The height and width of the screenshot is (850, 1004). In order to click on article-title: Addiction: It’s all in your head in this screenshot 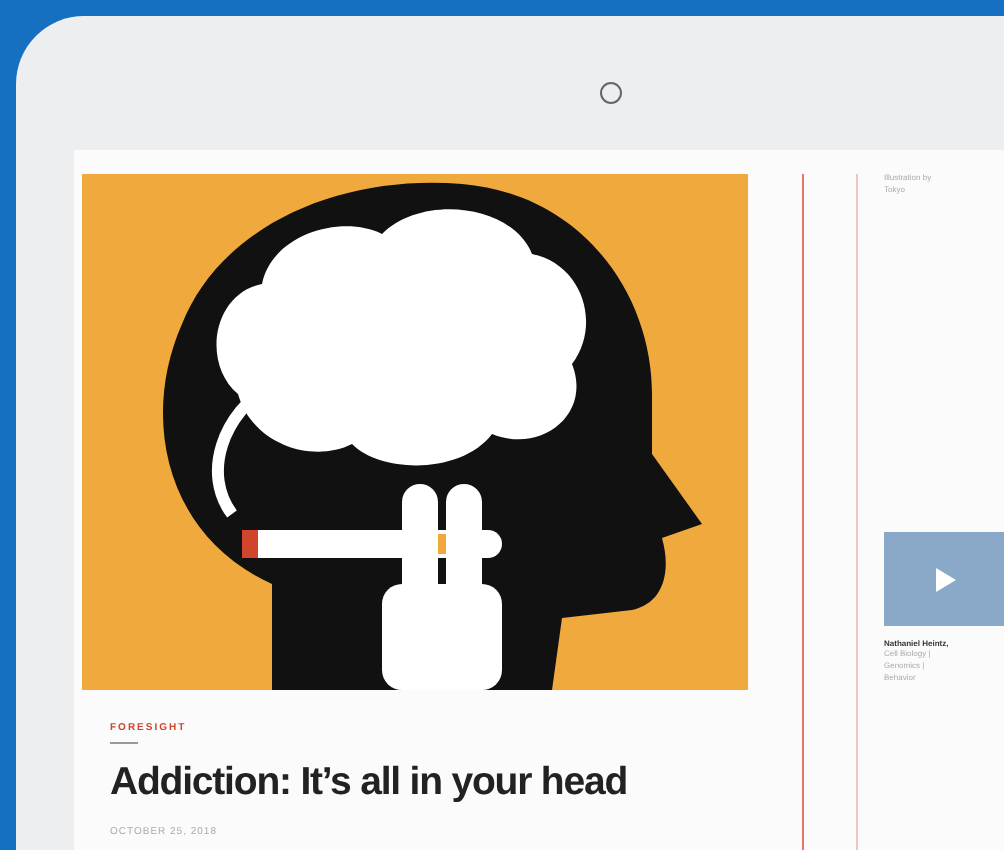, I will do `click(429, 783)`.